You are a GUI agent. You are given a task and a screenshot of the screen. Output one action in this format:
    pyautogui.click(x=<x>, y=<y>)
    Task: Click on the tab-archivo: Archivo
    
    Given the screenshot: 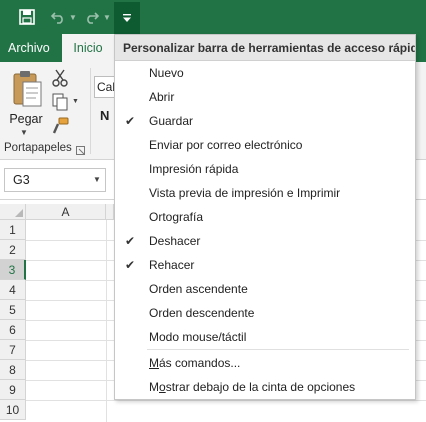 What is the action you would take?
    pyautogui.click(x=29, y=48)
    